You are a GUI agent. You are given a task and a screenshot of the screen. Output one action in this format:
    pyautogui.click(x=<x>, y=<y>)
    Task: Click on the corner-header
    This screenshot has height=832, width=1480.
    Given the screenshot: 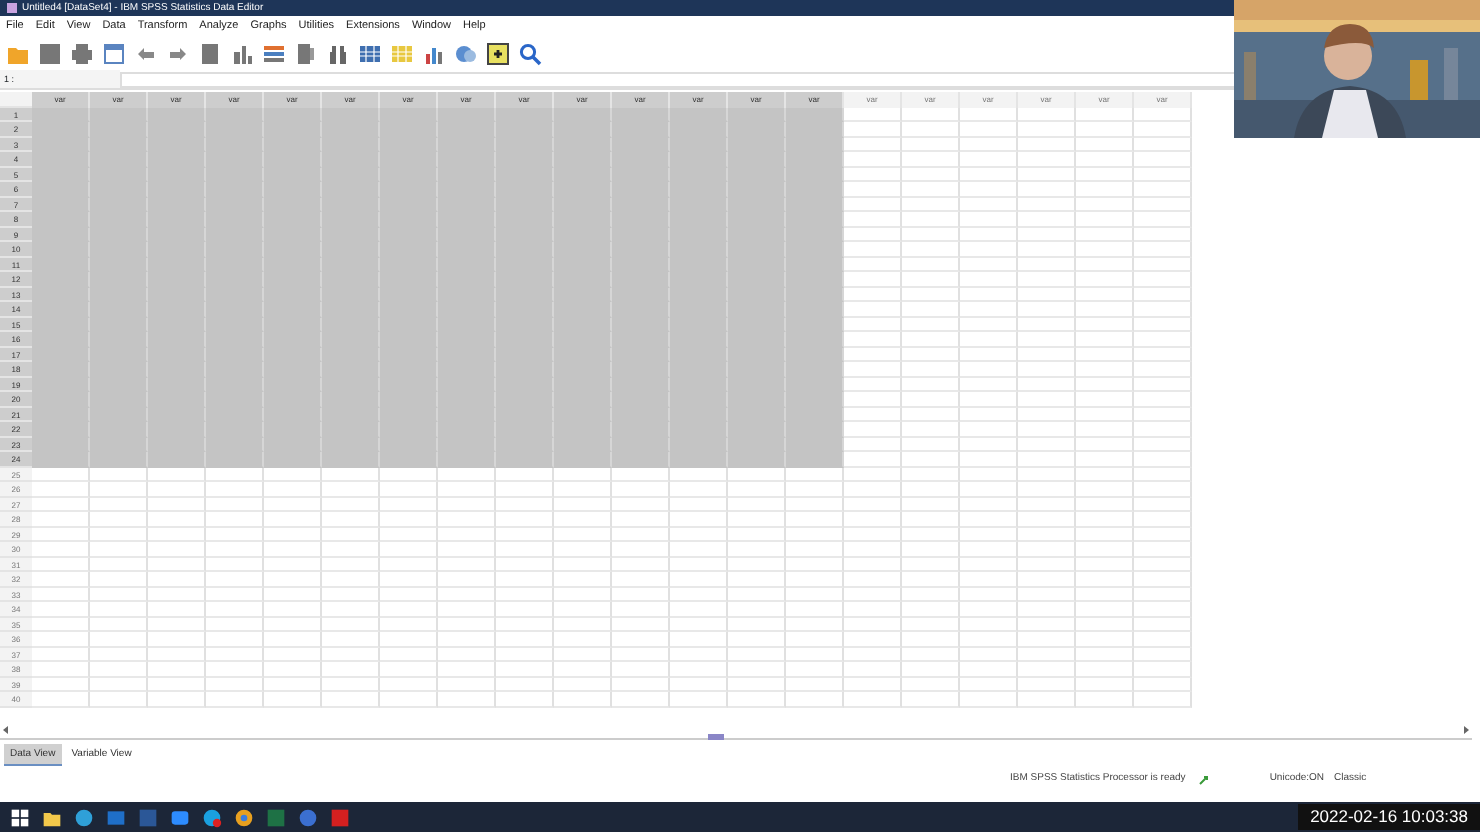 What is the action you would take?
    pyautogui.click(x=16, y=99)
    